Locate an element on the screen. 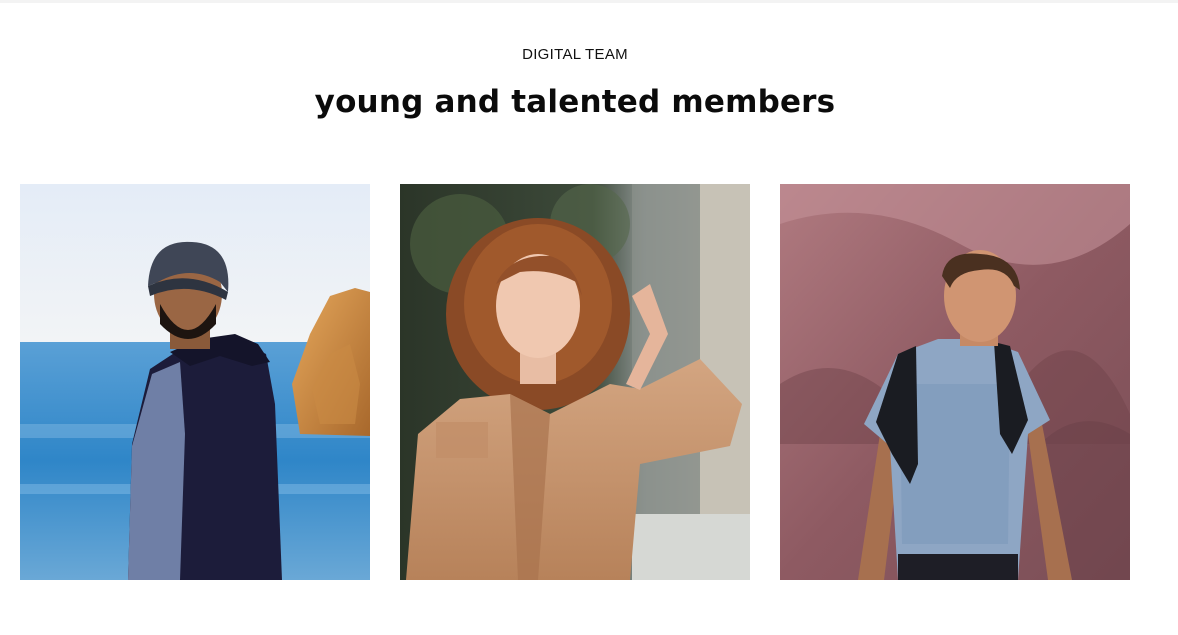 This screenshot has height=635, width=1178. section-heading: young and talented members is located at coordinates (575, 102).